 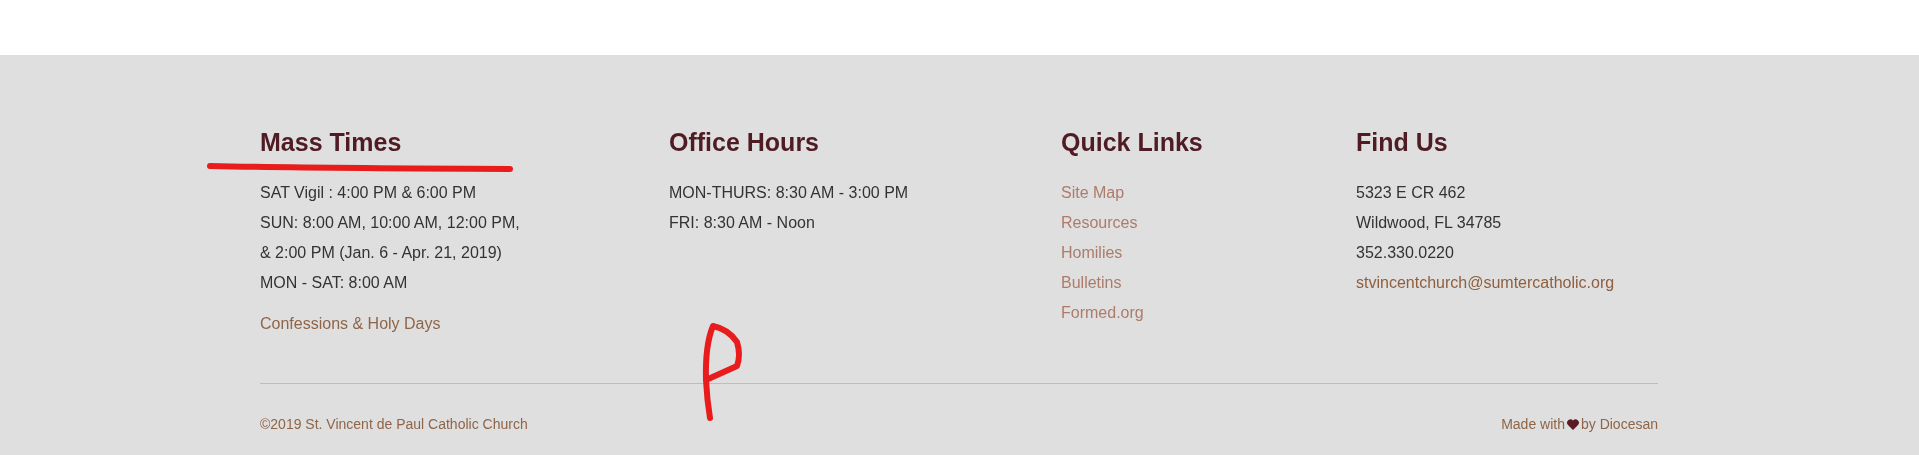 I want to click on column-heading: Mass Times, so click(x=331, y=142).